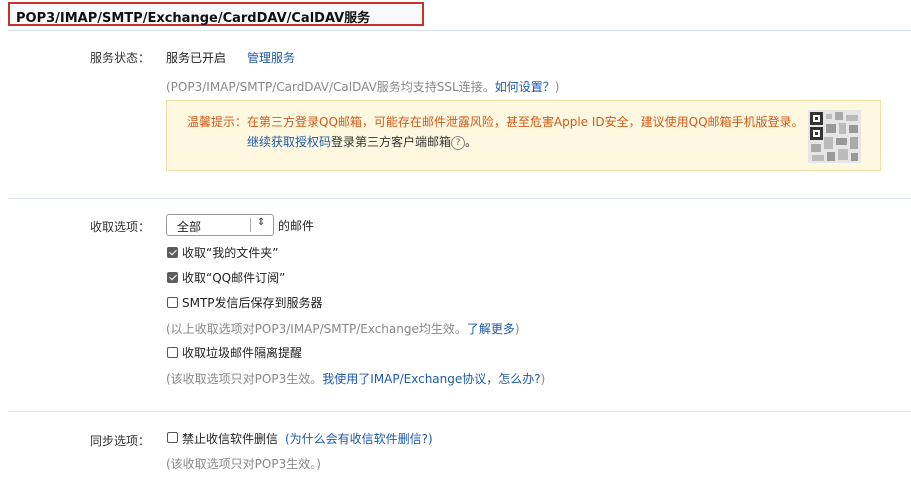 This screenshot has width=911, height=484. Describe the element at coordinates (120, 227) in the screenshot. I see `receive-options-label: 收取选项：` at that location.